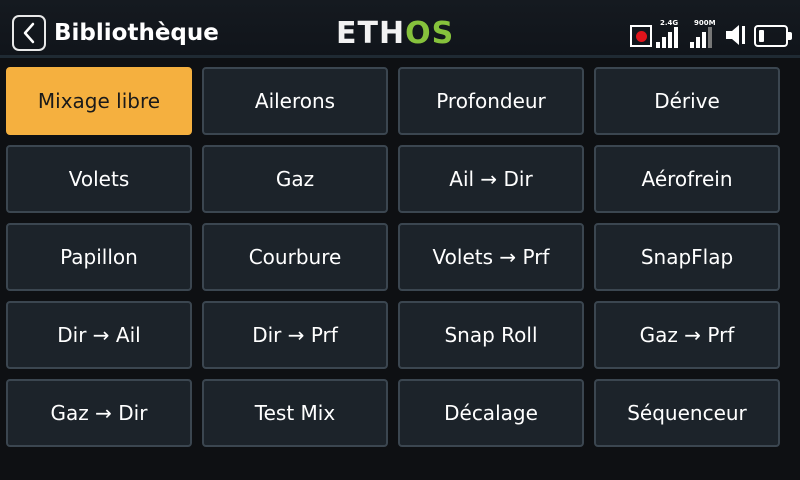 The height and width of the screenshot is (480, 800). I want to click on logo-text-os: OS, so click(430, 33).